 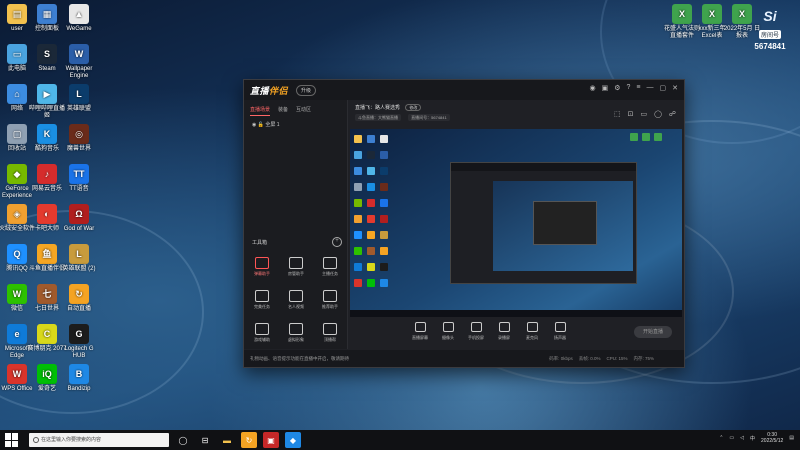 What do you see at coordinates (293, 440) in the screenshot?
I see `taskbar-app-blue-icon: ◆` at bounding box center [293, 440].